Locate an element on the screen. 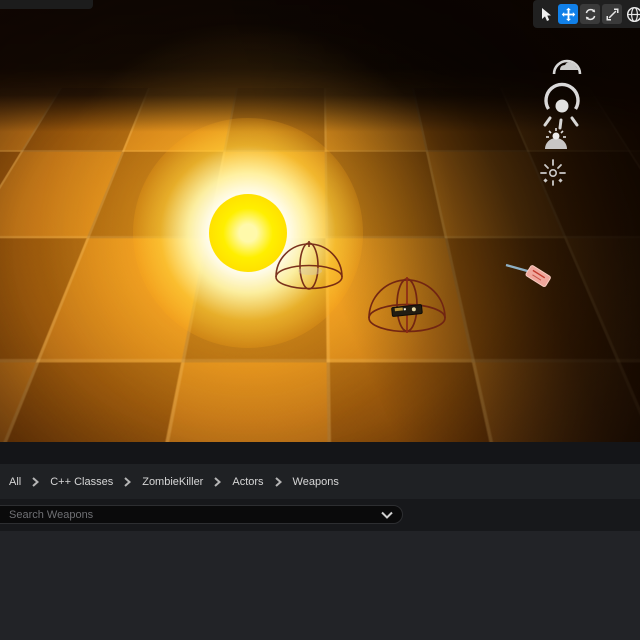 Image resolution: width=640 pixels, height=640 pixels. dome-sun-icon is located at coordinates (556, 139).